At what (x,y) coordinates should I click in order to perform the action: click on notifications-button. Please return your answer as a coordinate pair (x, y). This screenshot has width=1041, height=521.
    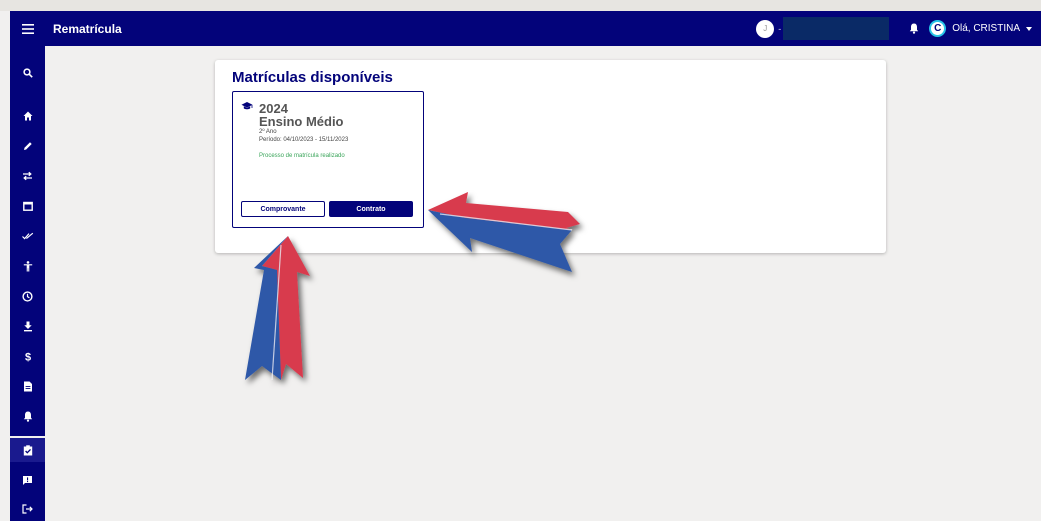
    Looking at the image, I should click on (914, 28).